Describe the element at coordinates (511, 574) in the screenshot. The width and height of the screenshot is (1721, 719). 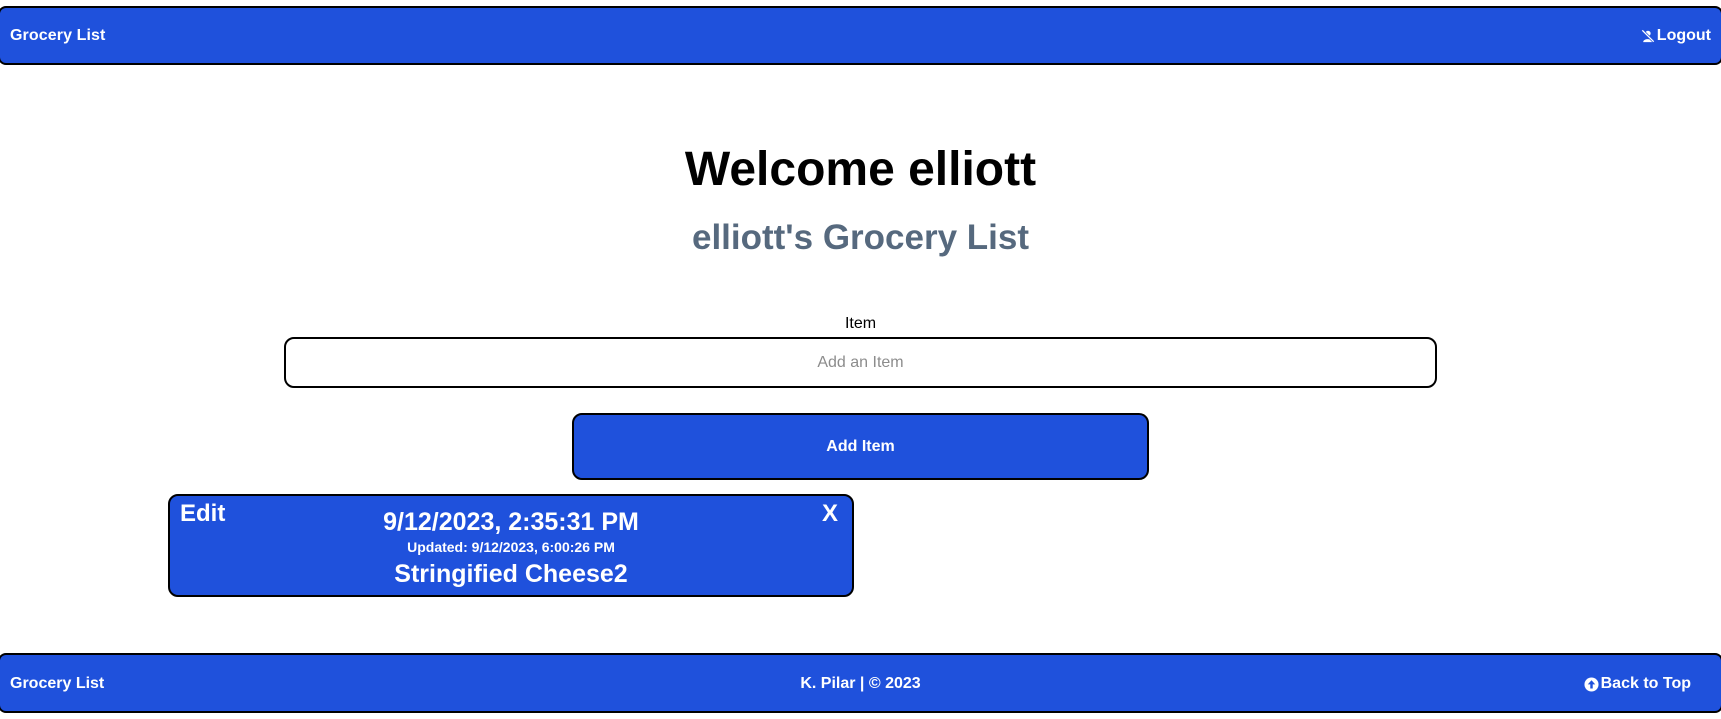
I see `item-name: Stringified Cheese2` at that location.